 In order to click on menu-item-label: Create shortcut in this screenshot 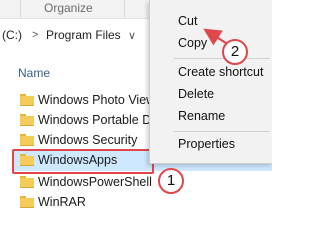, I will do `click(221, 72)`.